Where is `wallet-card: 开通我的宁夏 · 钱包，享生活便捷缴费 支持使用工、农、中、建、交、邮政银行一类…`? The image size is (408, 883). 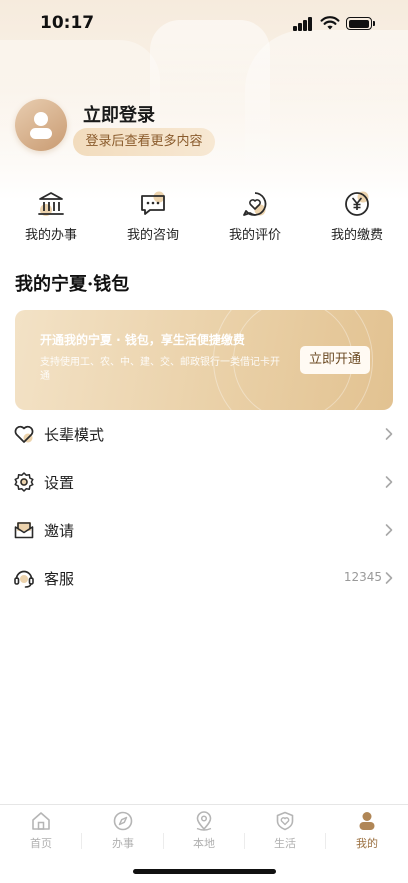 wallet-card: 开通我的宁夏 · 钱包，享生活便捷缴费 支持使用工、农、中、建、交、邮政银行一类… is located at coordinates (204, 360).